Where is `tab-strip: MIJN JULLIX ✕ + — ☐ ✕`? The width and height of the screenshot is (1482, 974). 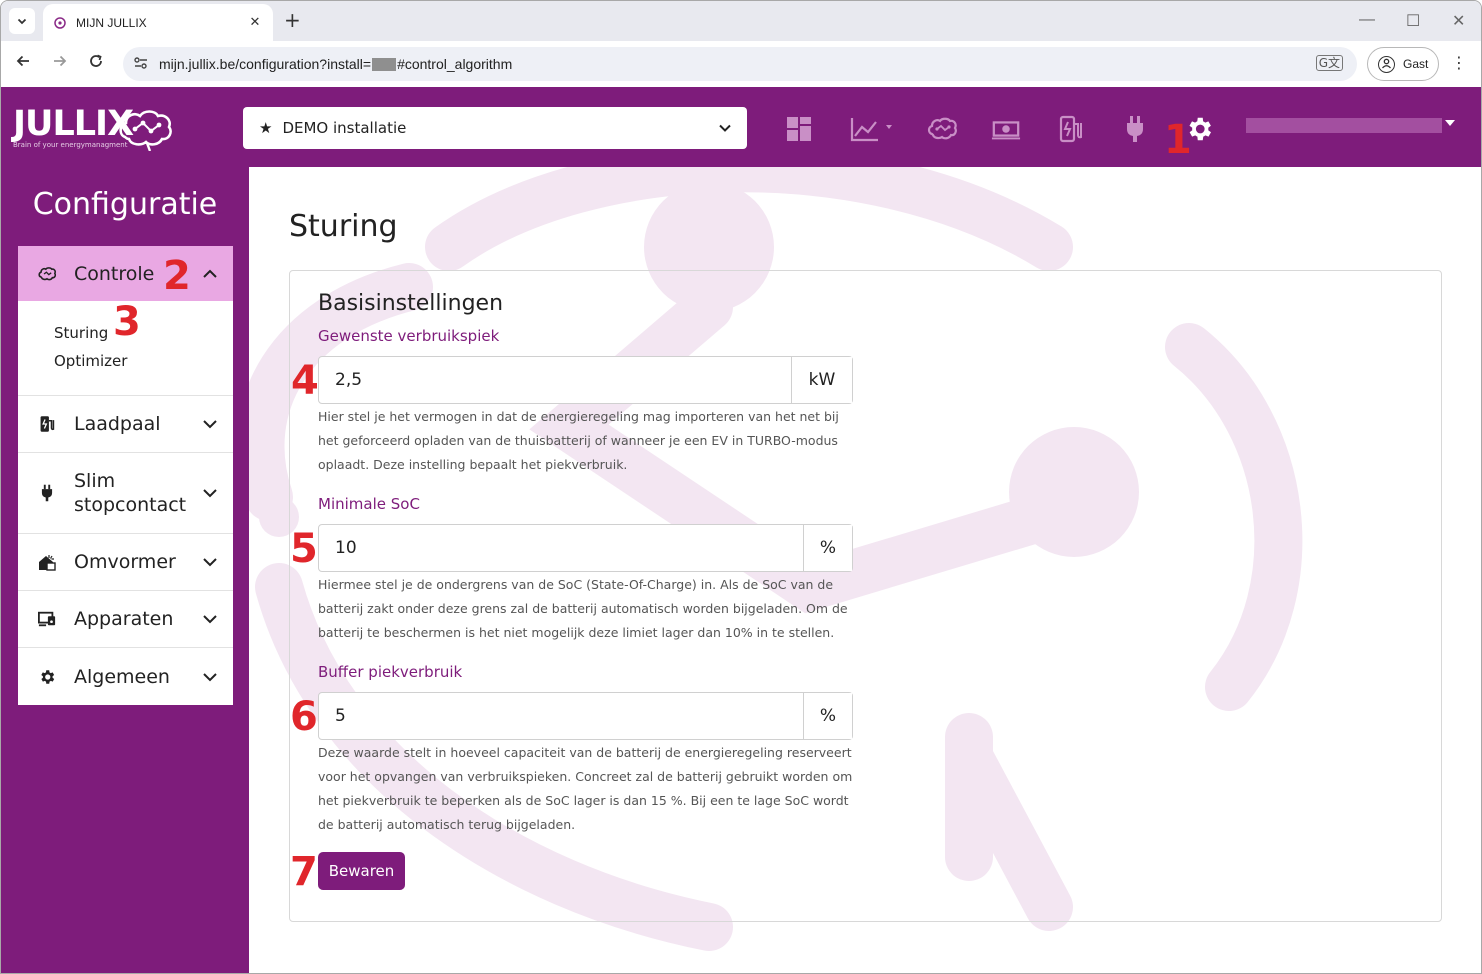
tab-strip: MIJN JULLIX ✕ + — ☐ ✕ is located at coordinates (741, 21).